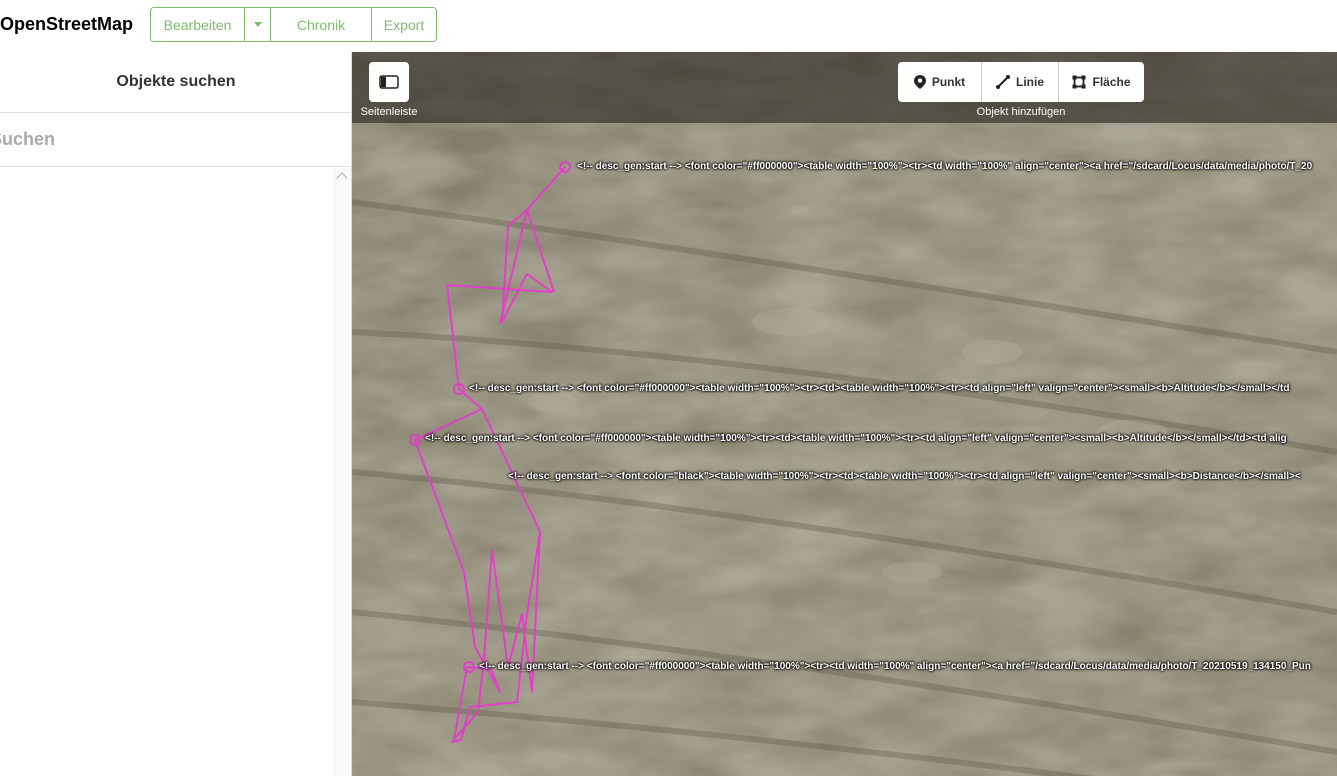 The image size is (1337, 776). I want to click on history-button: Chronik, so click(321, 24).